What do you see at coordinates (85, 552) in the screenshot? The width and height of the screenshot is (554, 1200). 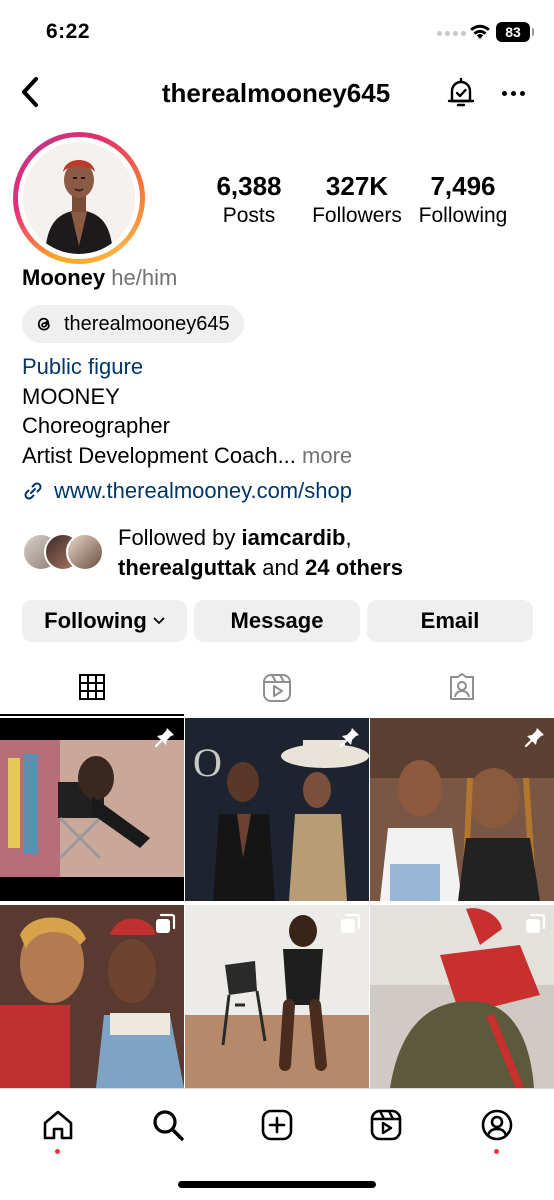 I see `mutual-avatar` at bounding box center [85, 552].